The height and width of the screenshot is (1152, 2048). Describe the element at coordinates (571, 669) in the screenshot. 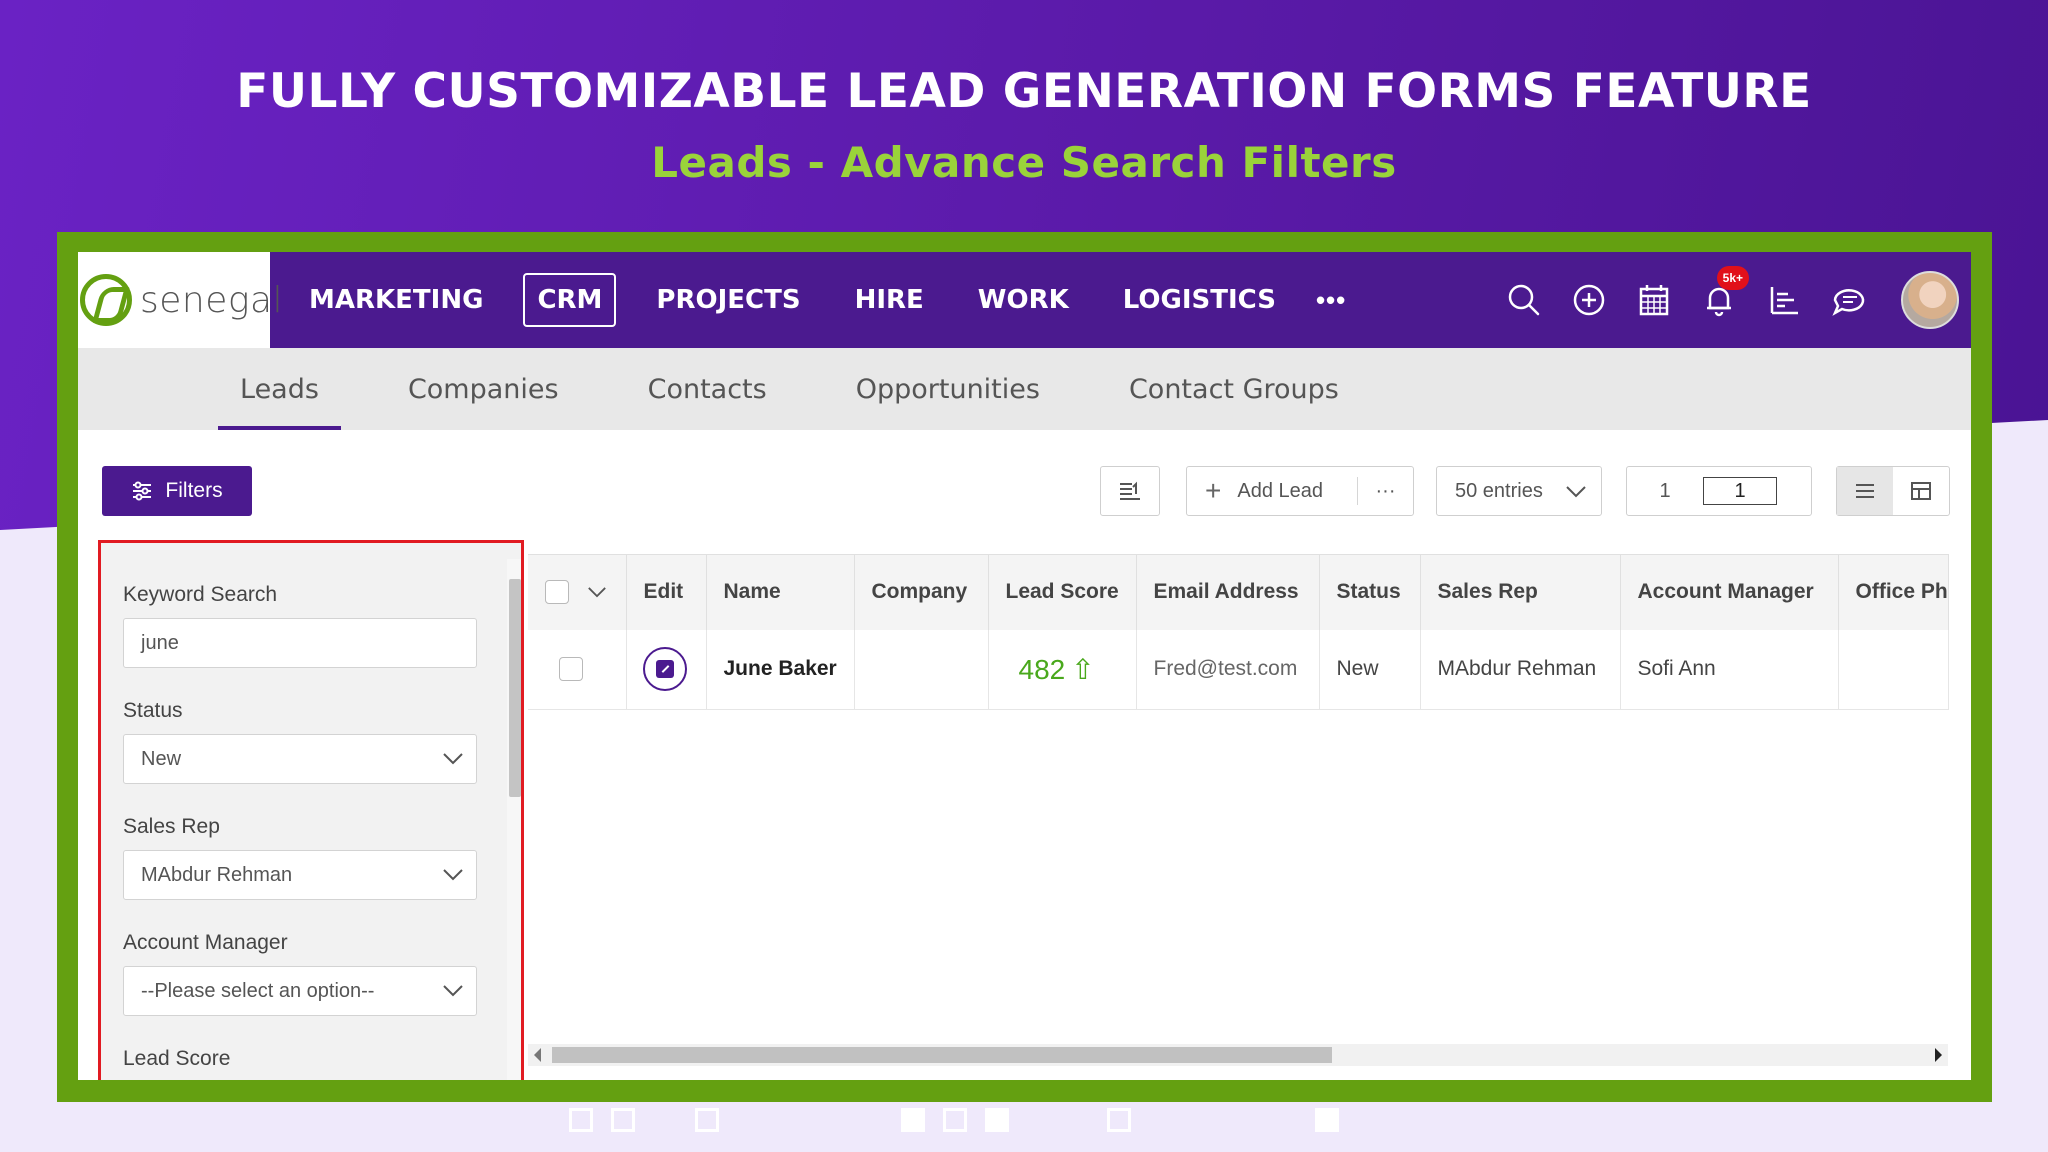

I see `row-checkbox` at that location.